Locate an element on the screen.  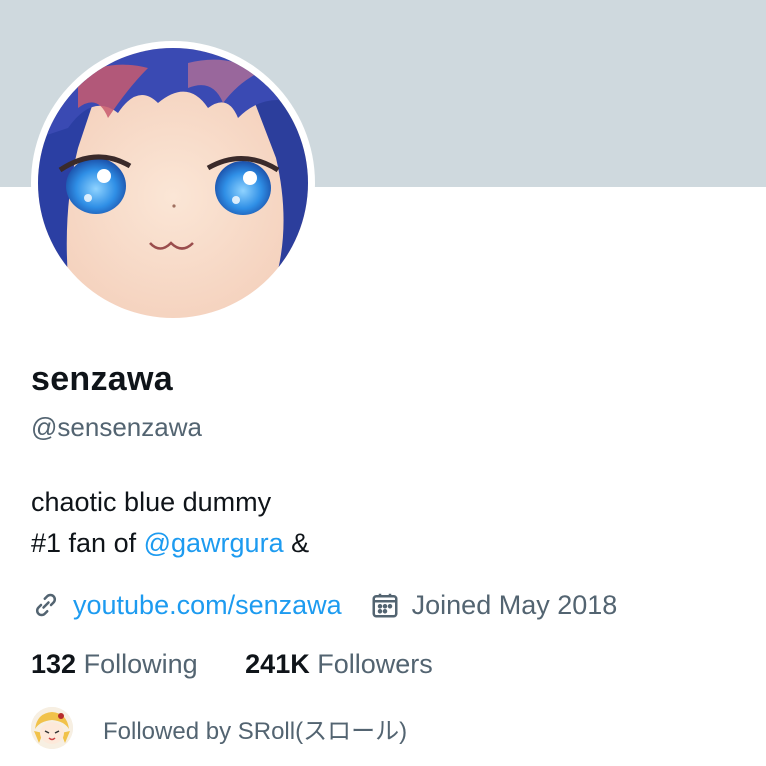
bio-text: #1 fan of is located at coordinates (84, 543).